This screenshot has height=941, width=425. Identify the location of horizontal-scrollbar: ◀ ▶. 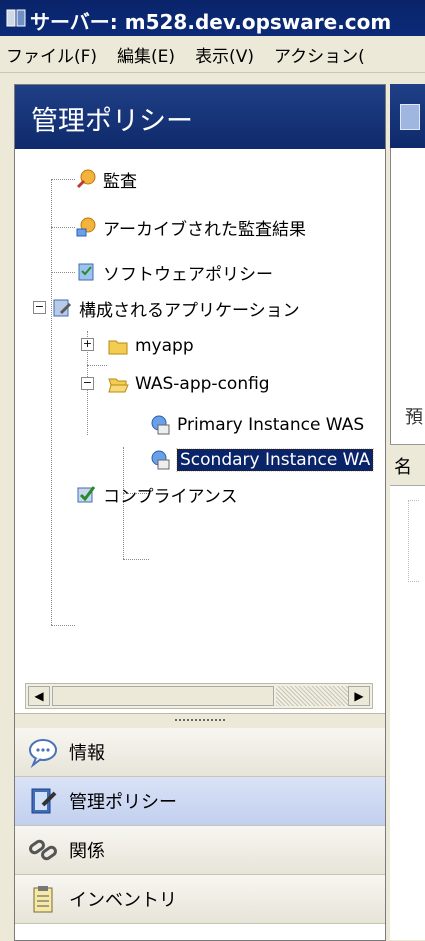
(199, 696).